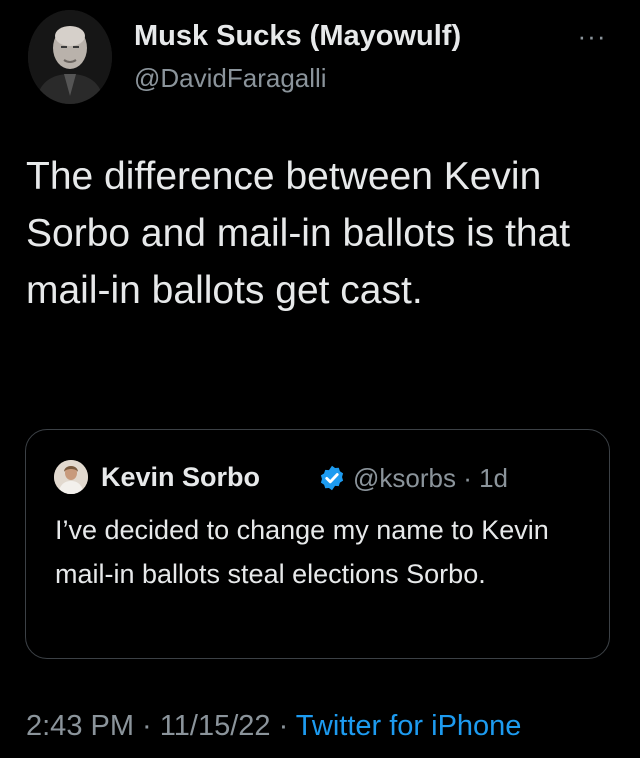 Image resolution: width=640 pixels, height=758 pixels. What do you see at coordinates (230, 78) in the screenshot?
I see `author-handle: @DavidFaragalli` at bounding box center [230, 78].